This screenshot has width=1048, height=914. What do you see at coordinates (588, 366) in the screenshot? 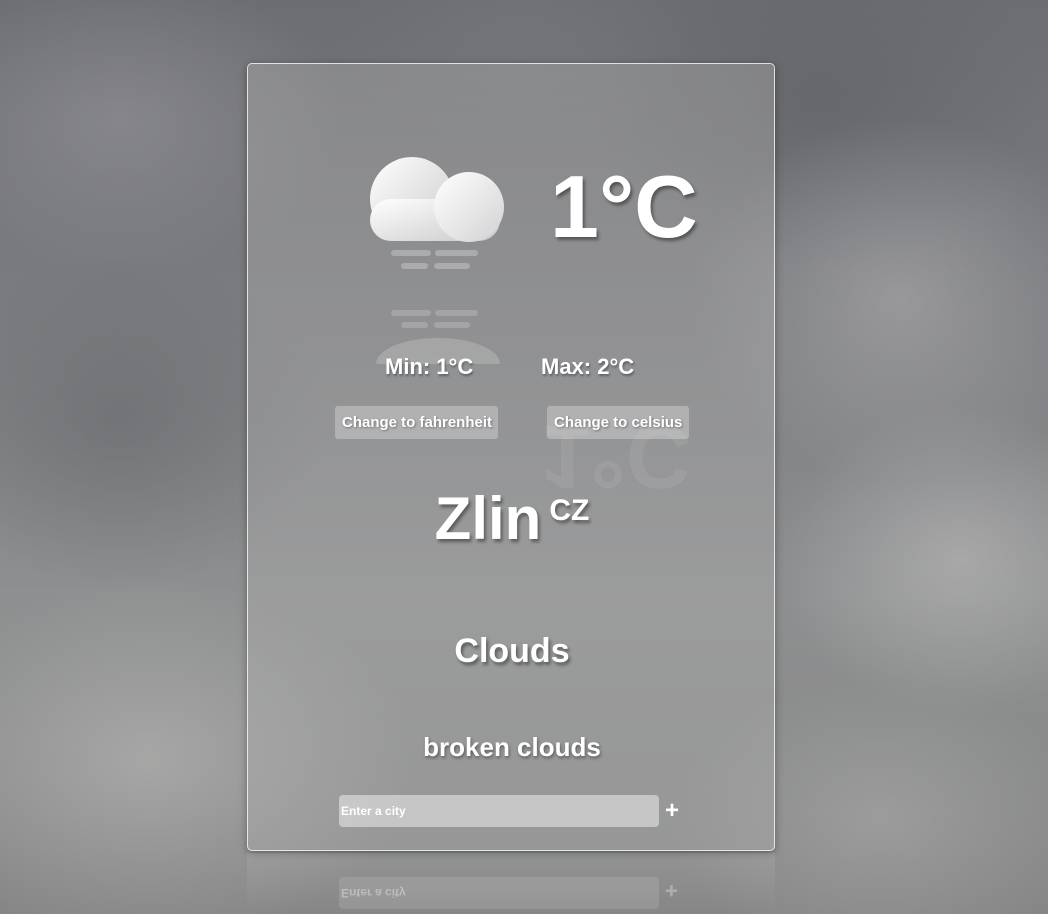
I see `max-temperature: Max: 2°C` at bounding box center [588, 366].